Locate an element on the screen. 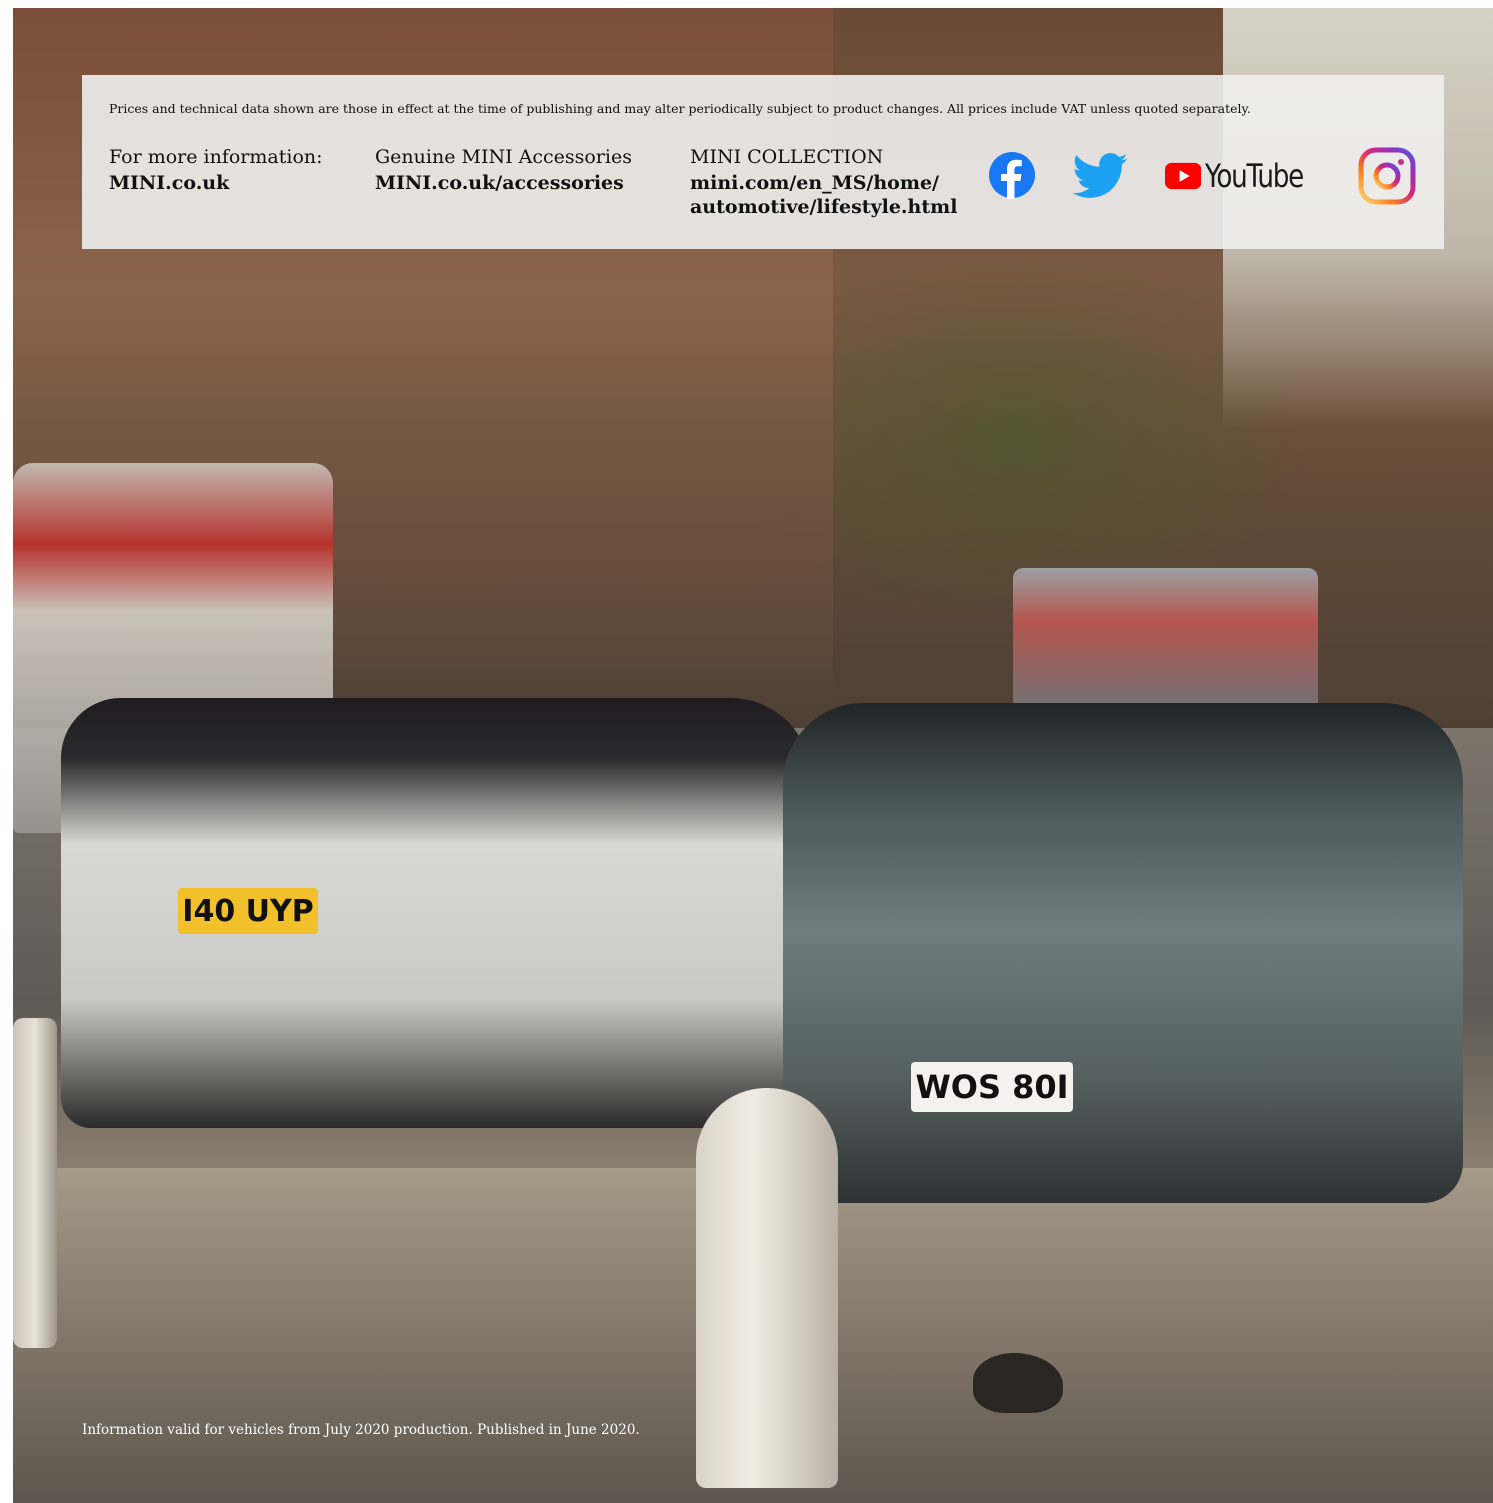 The width and height of the screenshot is (1493, 1503). info-label: Genuine MINI Accessories is located at coordinates (503, 157).